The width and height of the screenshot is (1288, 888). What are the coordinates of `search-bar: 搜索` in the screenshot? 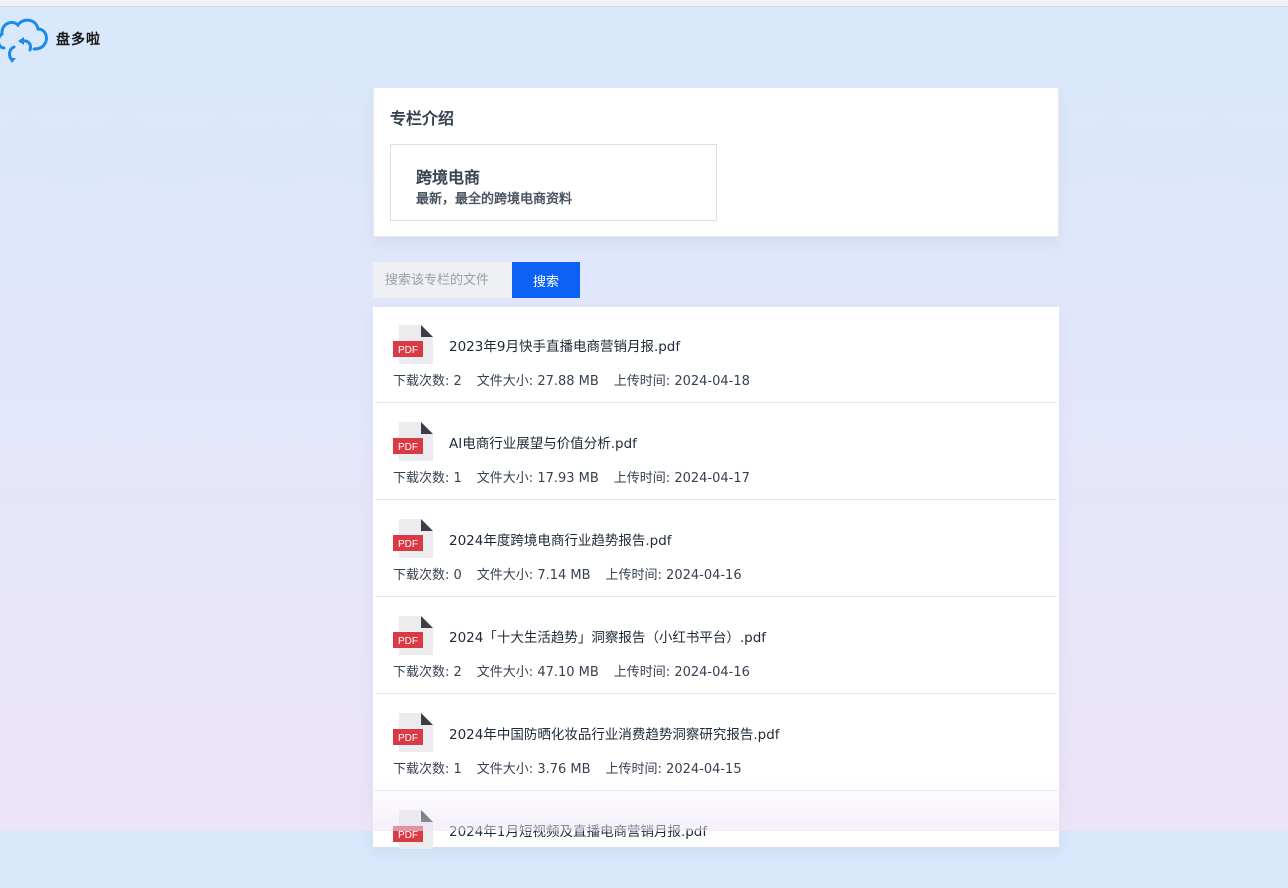 It's located at (476, 280).